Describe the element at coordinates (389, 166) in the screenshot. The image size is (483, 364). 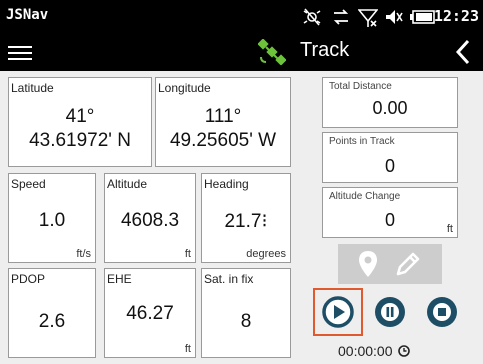
I see `points-in-track-value: 0` at that location.